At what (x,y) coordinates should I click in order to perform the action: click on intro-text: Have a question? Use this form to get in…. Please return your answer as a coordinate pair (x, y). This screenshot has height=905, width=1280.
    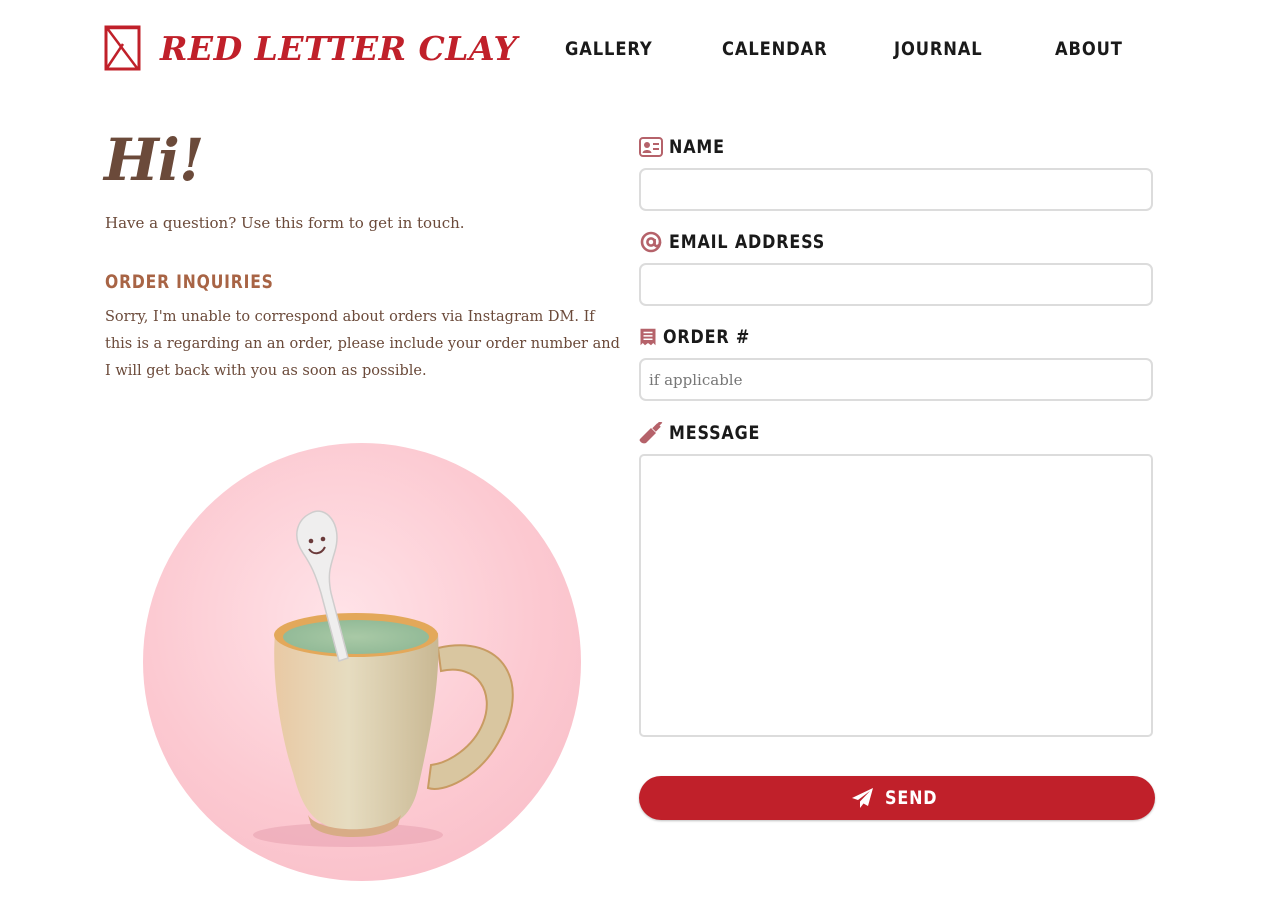
    Looking at the image, I should click on (285, 223).